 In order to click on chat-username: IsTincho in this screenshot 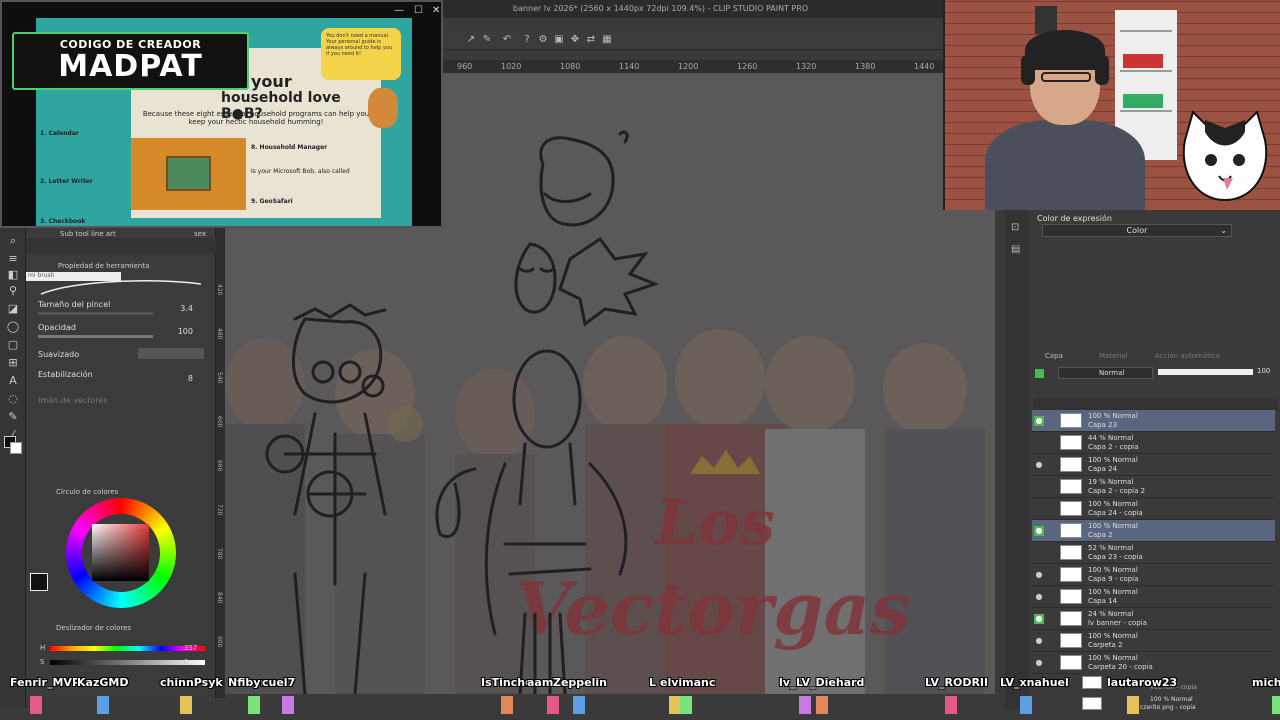, I will do `click(507, 682)`.